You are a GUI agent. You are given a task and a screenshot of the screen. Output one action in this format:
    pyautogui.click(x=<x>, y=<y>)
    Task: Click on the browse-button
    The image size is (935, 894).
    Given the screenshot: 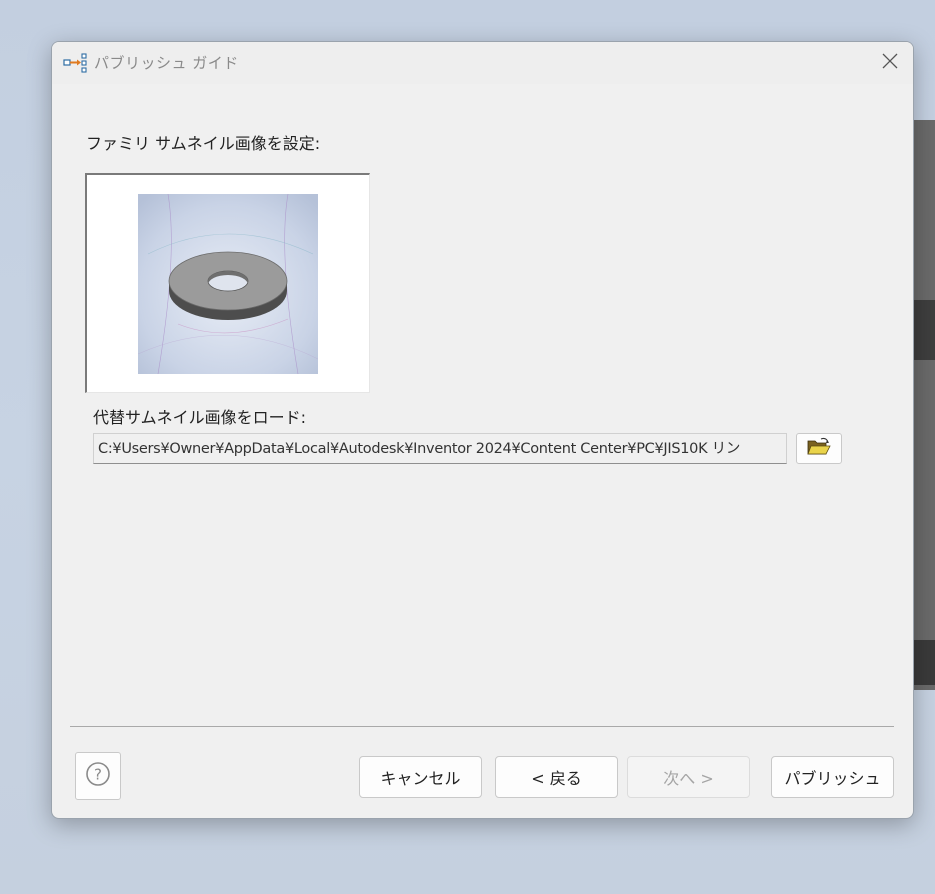 What is the action you would take?
    pyautogui.click(x=819, y=448)
    